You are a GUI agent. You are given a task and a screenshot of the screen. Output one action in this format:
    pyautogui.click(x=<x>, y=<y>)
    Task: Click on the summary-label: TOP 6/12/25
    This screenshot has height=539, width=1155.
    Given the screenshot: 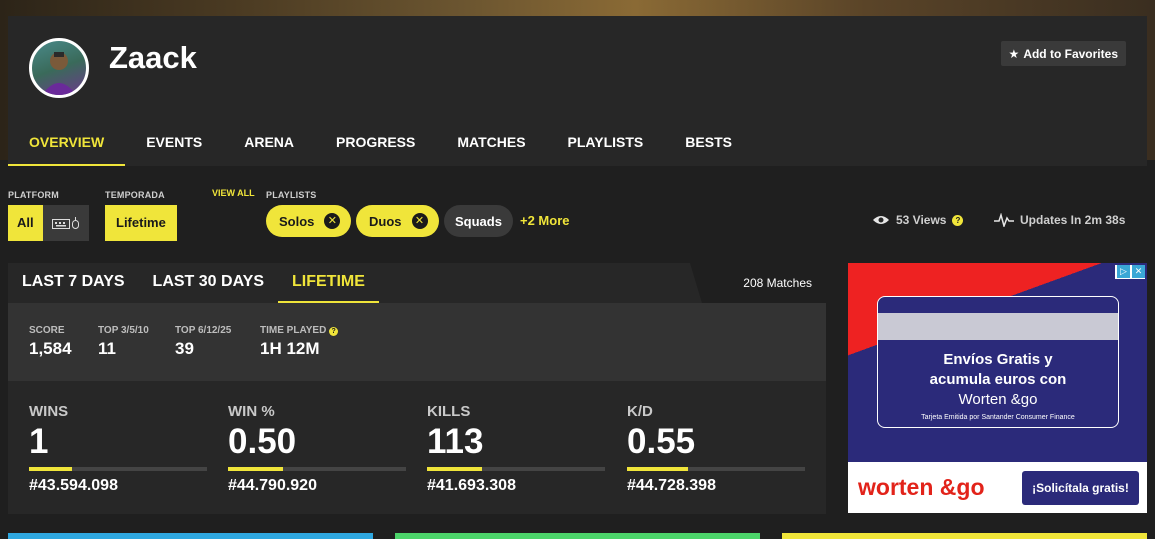 What is the action you would take?
    pyautogui.click(x=203, y=330)
    